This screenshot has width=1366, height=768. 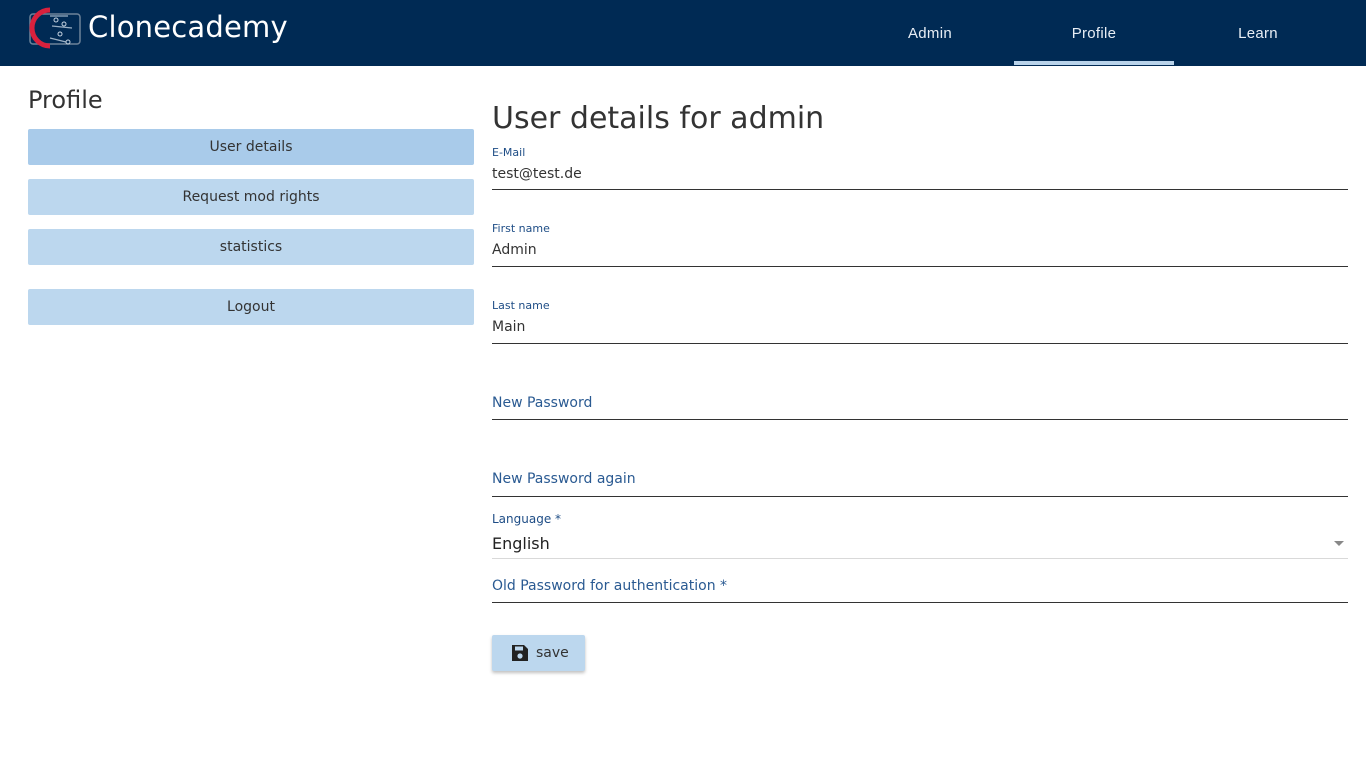 I want to click on last-name-value: Main, so click(x=508, y=327).